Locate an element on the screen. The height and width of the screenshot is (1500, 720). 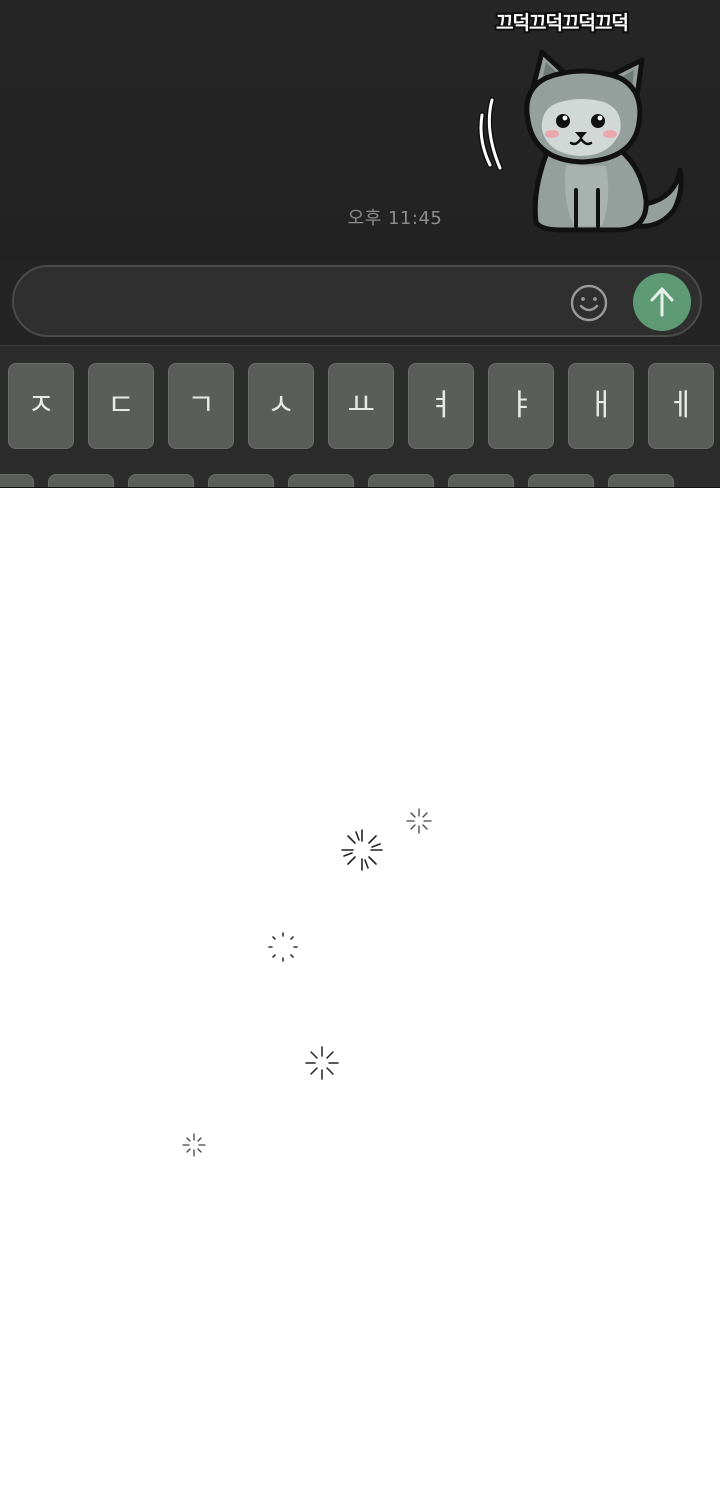
key-ya: ㅑ is located at coordinates (521, 406).